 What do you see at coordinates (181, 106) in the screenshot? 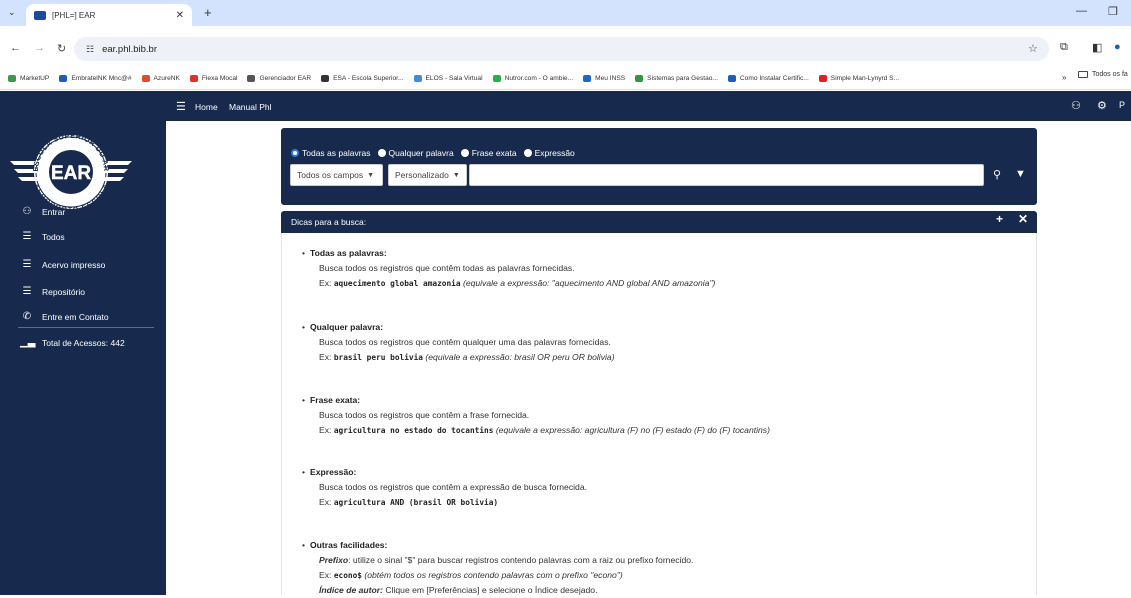
I see `menu-icon: ☰` at bounding box center [181, 106].